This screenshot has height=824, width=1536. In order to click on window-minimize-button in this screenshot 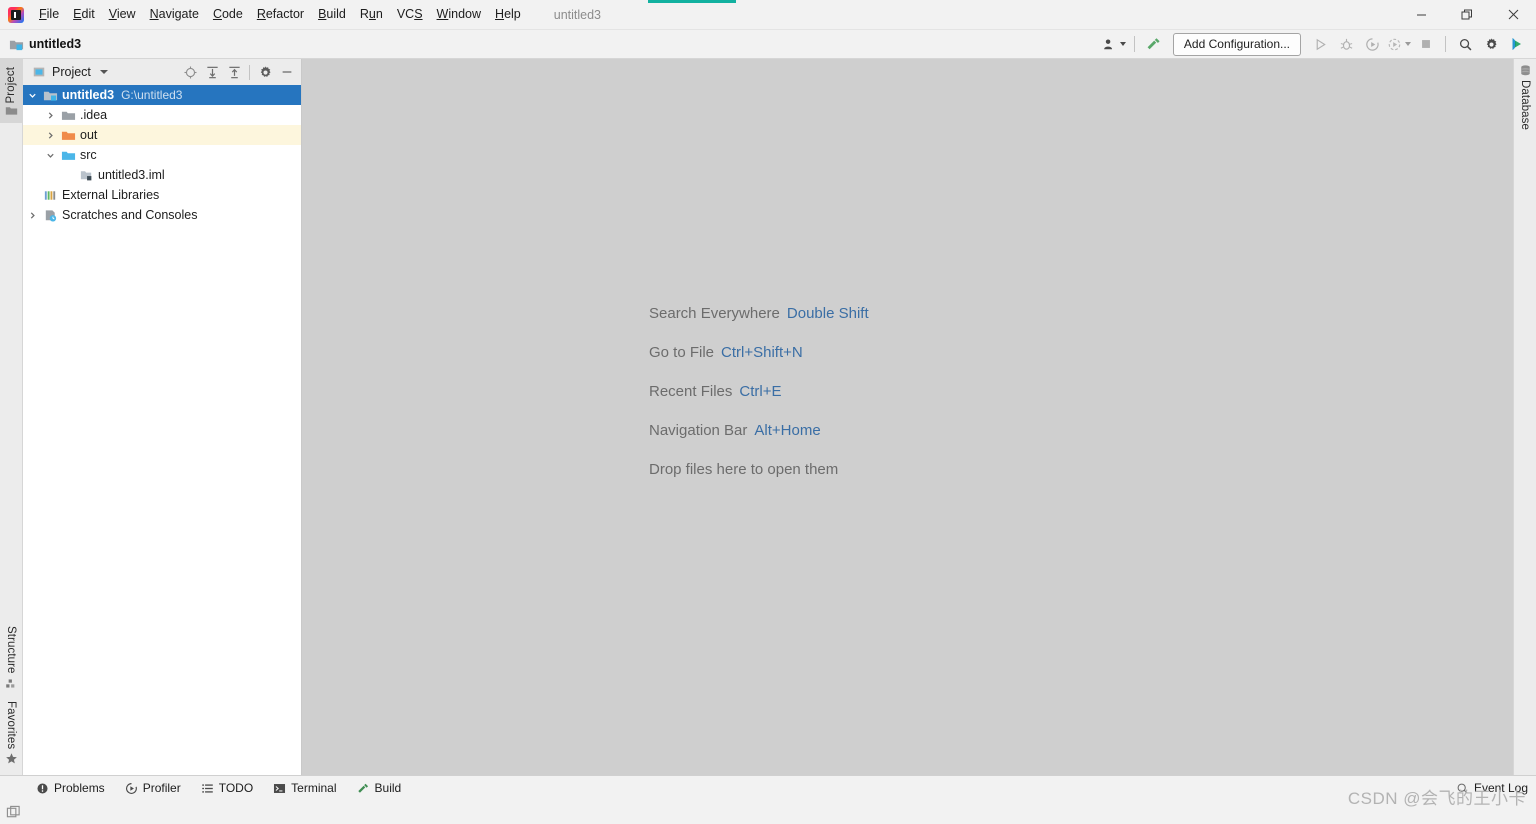, I will do `click(1421, 14)`.